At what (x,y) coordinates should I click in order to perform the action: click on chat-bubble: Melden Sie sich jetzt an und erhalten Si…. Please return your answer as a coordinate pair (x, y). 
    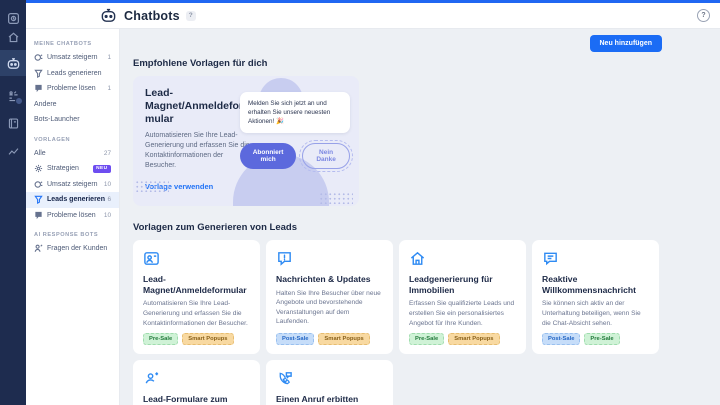
    Looking at the image, I should click on (295, 113).